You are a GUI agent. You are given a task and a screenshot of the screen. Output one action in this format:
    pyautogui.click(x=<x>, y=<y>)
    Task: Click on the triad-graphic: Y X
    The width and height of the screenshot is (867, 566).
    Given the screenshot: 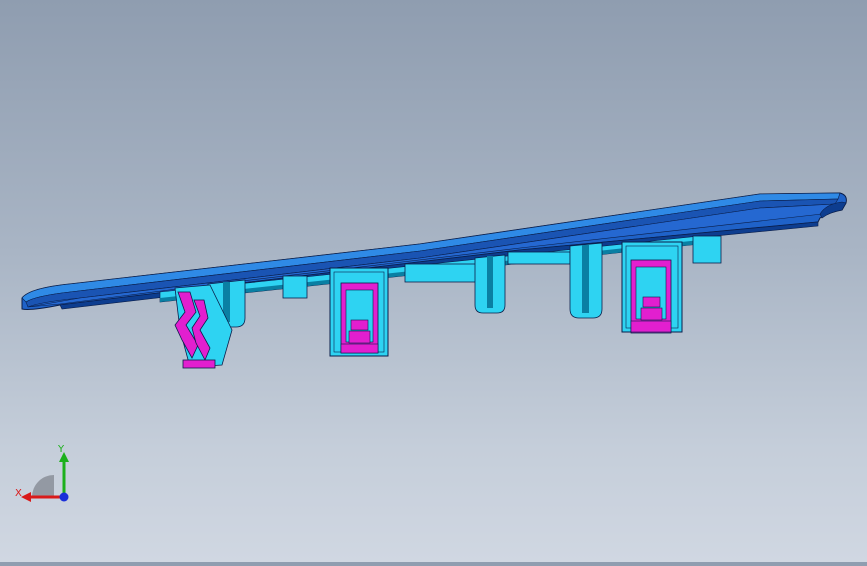 What is the action you would take?
    pyautogui.click(x=42, y=473)
    